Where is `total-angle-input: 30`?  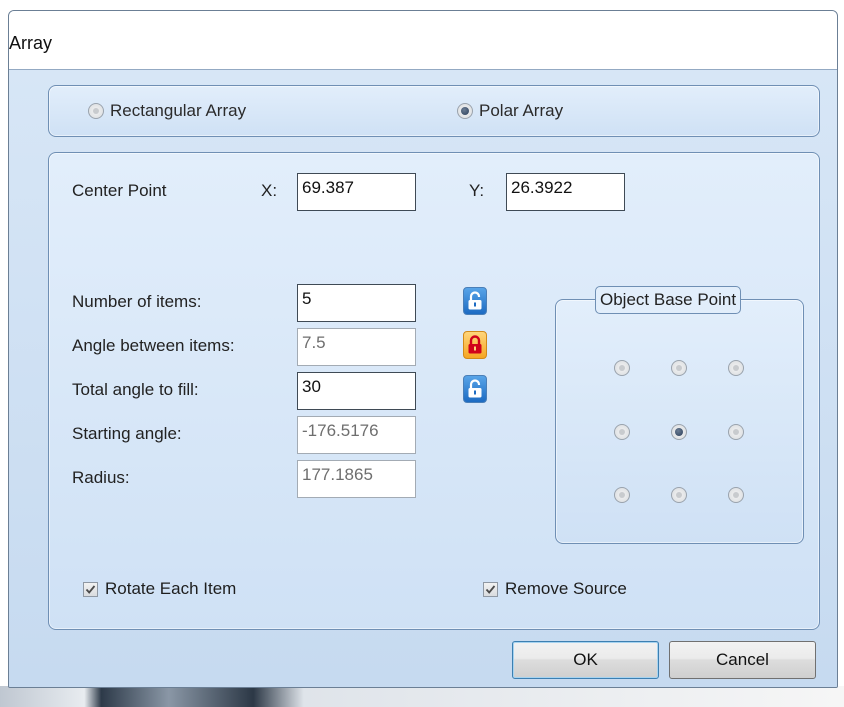 total-angle-input: 30 is located at coordinates (356, 391).